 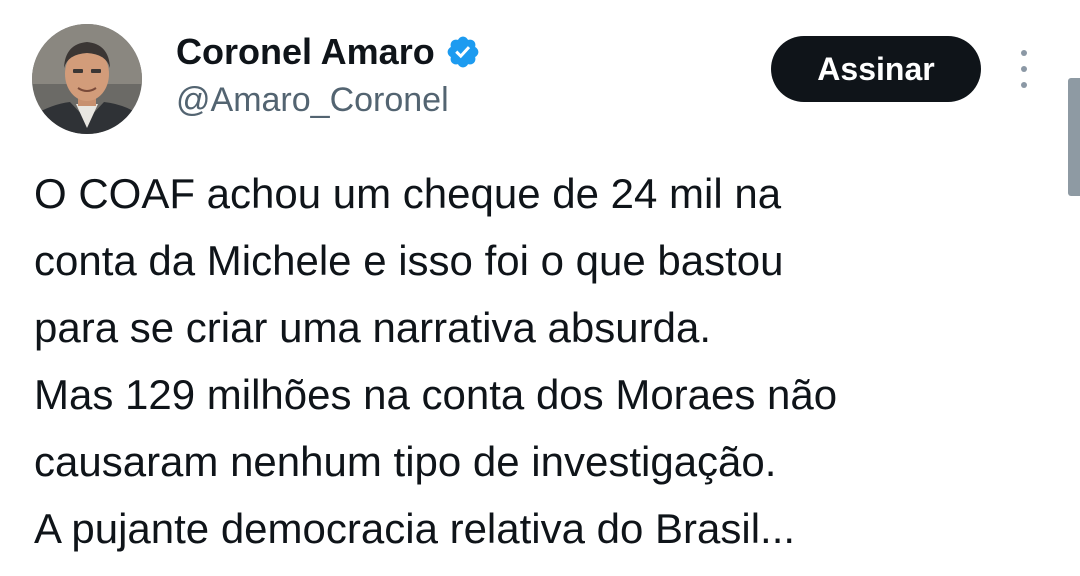 What do you see at coordinates (405, 461) in the screenshot?
I see `tweet-text-line: causaram nenhum tipo de investigação.` at bounding box center [405, 461].